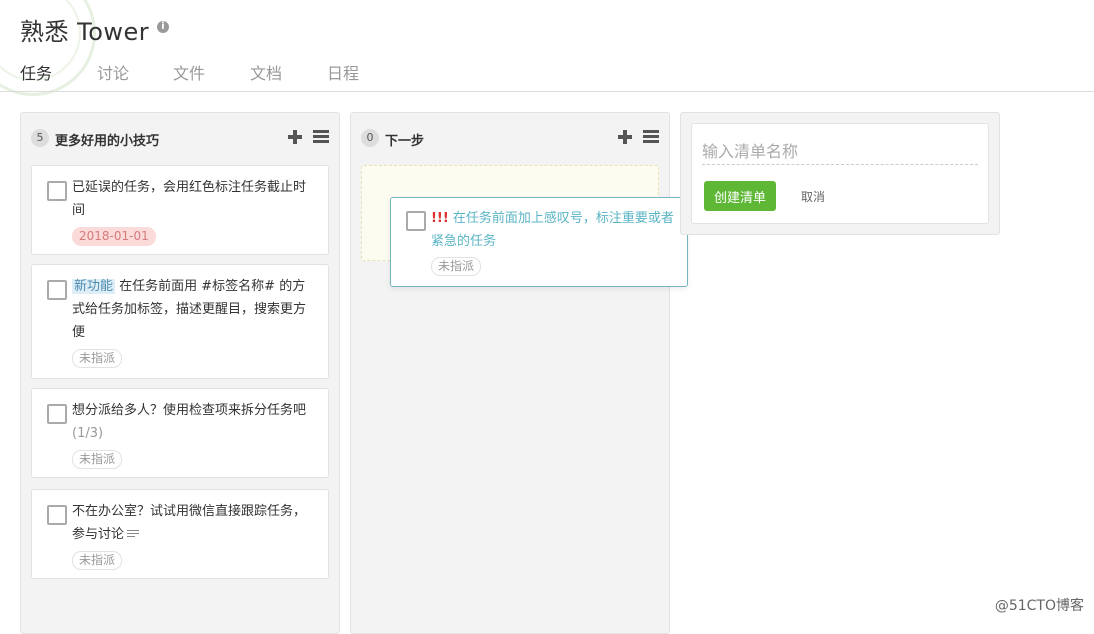 This screenshot has height=634, width=1094. Describe the element at coordinates (194, 199) in the screenshot. I see `task-title: 已延误的任务，会用红色标注任务截止时间` at that location.